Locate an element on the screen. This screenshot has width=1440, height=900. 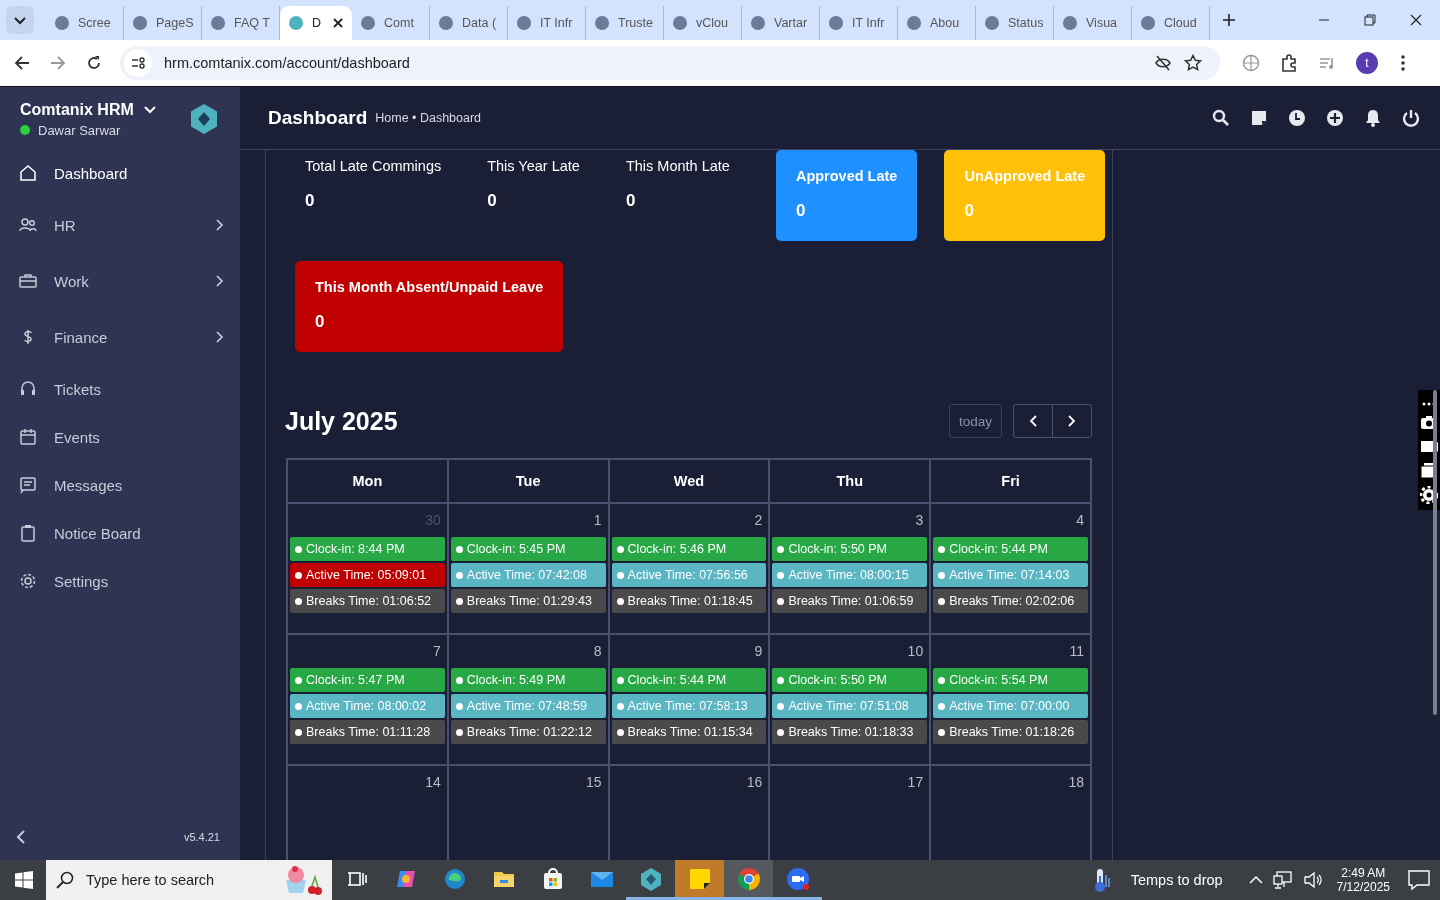
tab-title: Data ( is located at coordinates (480, 23).